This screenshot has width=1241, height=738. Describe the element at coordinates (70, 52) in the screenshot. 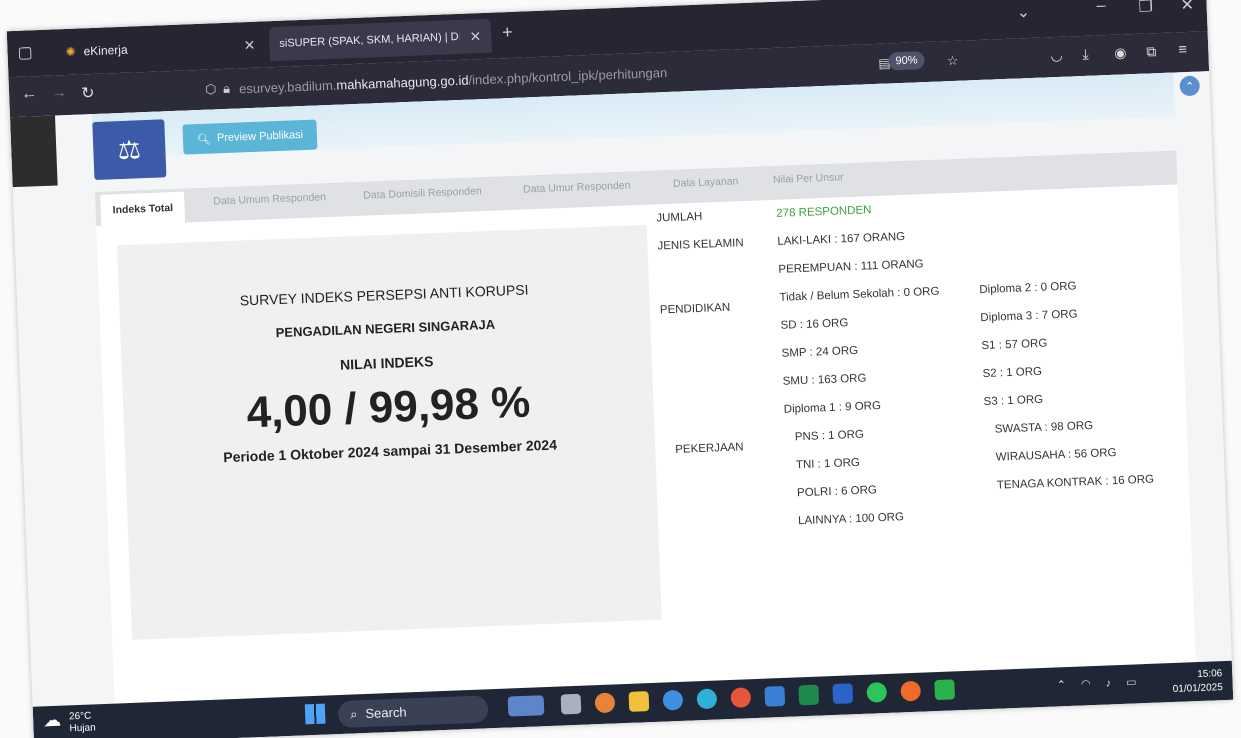

I see `ekinerja-favicon: ✺` at that location.